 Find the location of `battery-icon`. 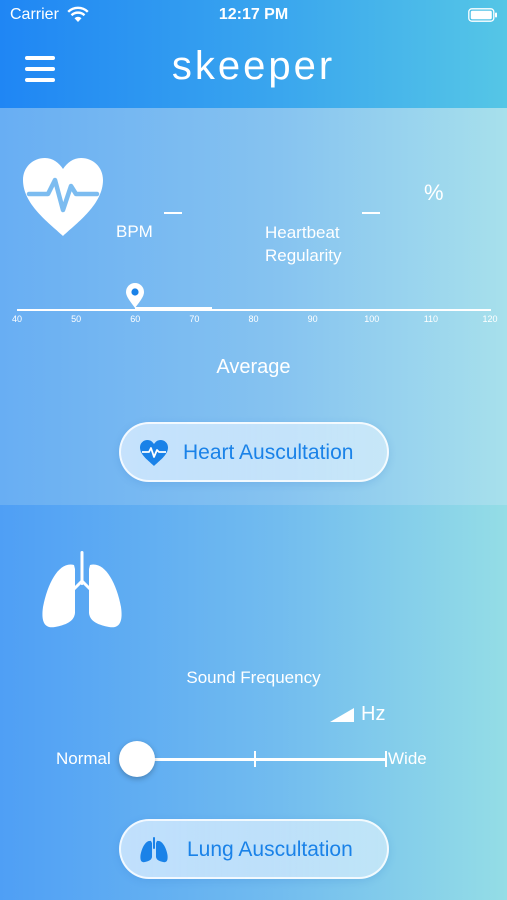

battery-icon is located at coordinates (482, 15).